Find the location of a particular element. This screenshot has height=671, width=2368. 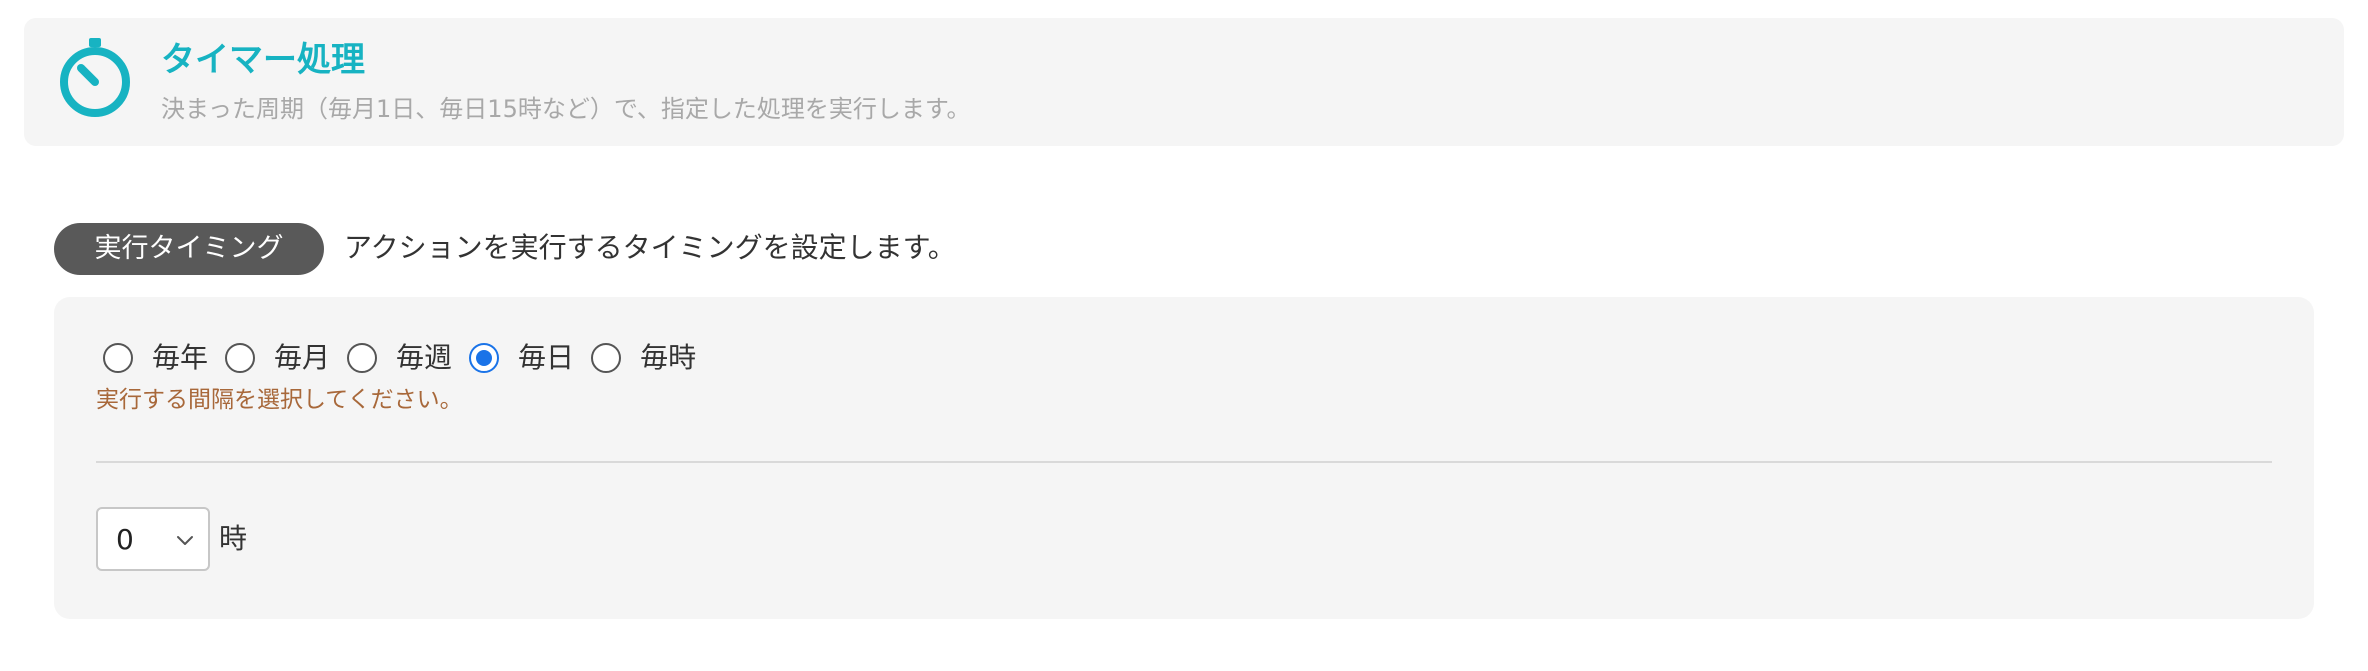

radio-button-selected is located at coordinates (484, 358).